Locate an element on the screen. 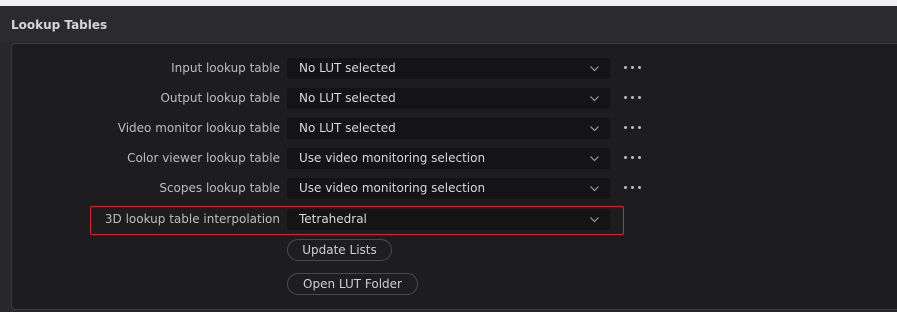 The width and height of the screenshot is (897, 312). output-lut-label: Output lookup table is located at coordinates (220, 98).